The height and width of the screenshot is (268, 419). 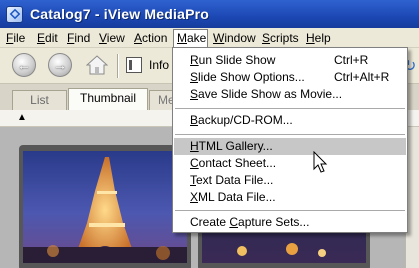 What do you see at coordinates (108, 99) in the screenshot?
I see `tab-thumbnail: Thumbnail` at bounding box center [108, 99].